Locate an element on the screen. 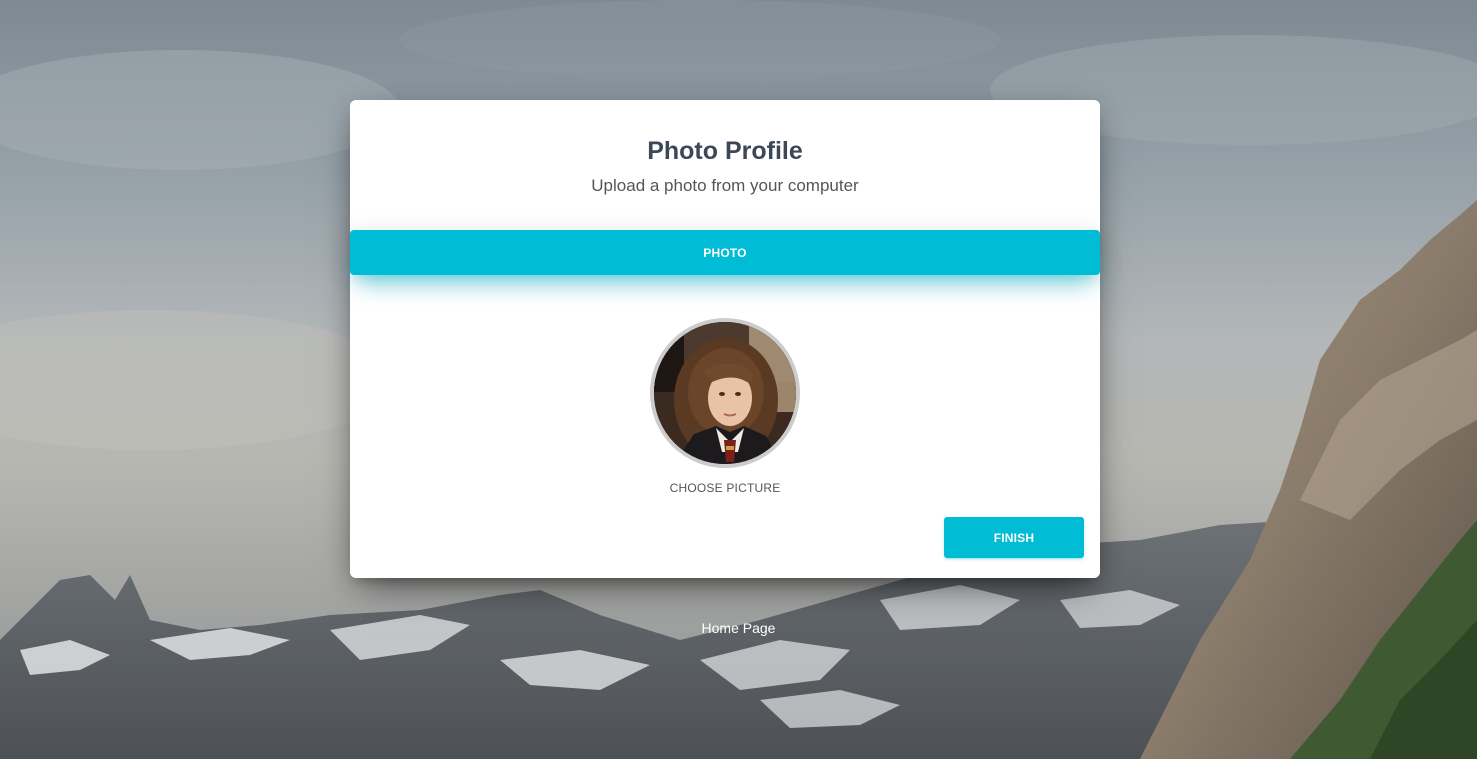 This screenshot has height=759, width=1477. avatar-picture-button is located at coordinates (725, 393).